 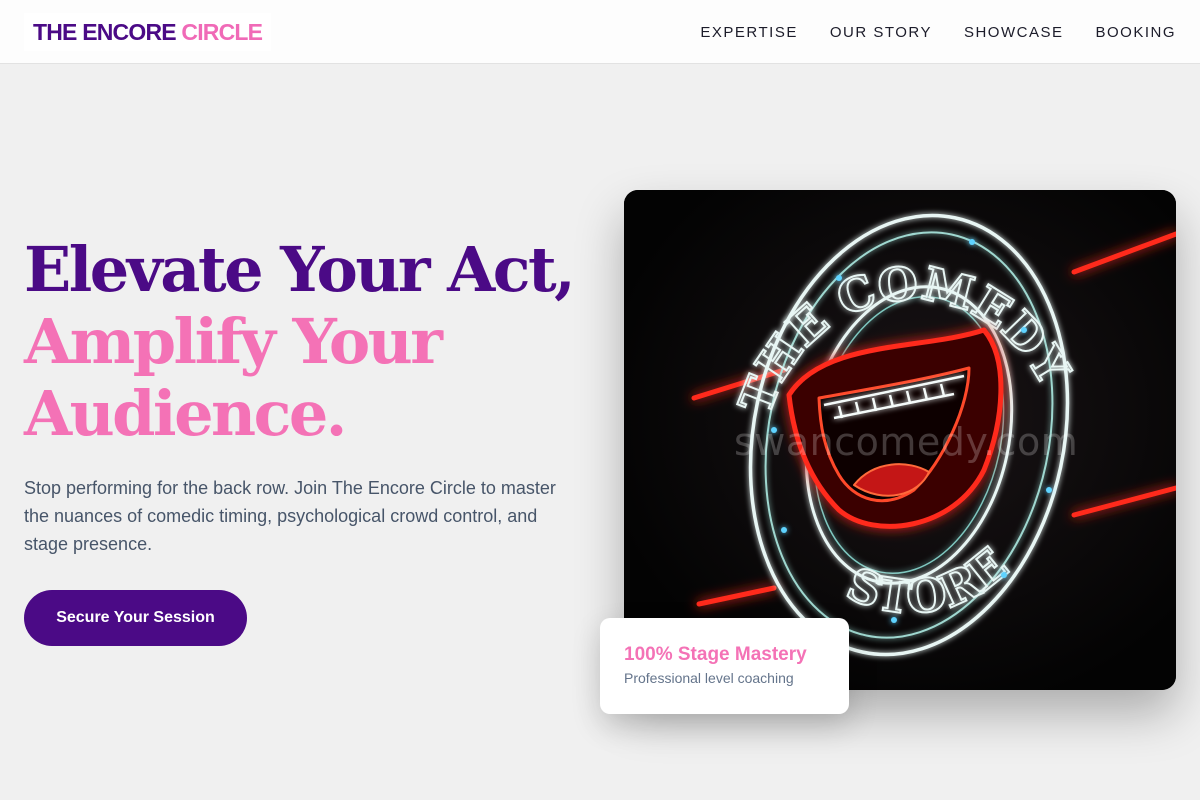 I want to click on site-logo: THE ENCORE CIRCLE, so click(x=148, y=32).